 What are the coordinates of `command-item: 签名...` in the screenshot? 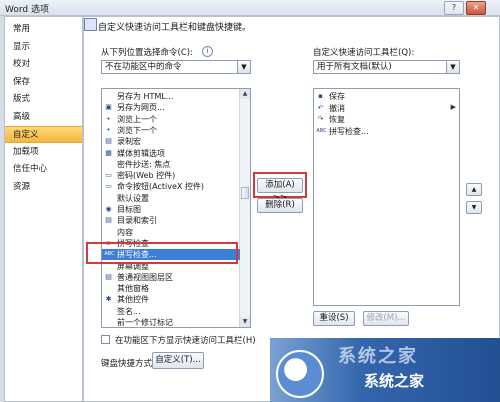 It's located at (171, 311).